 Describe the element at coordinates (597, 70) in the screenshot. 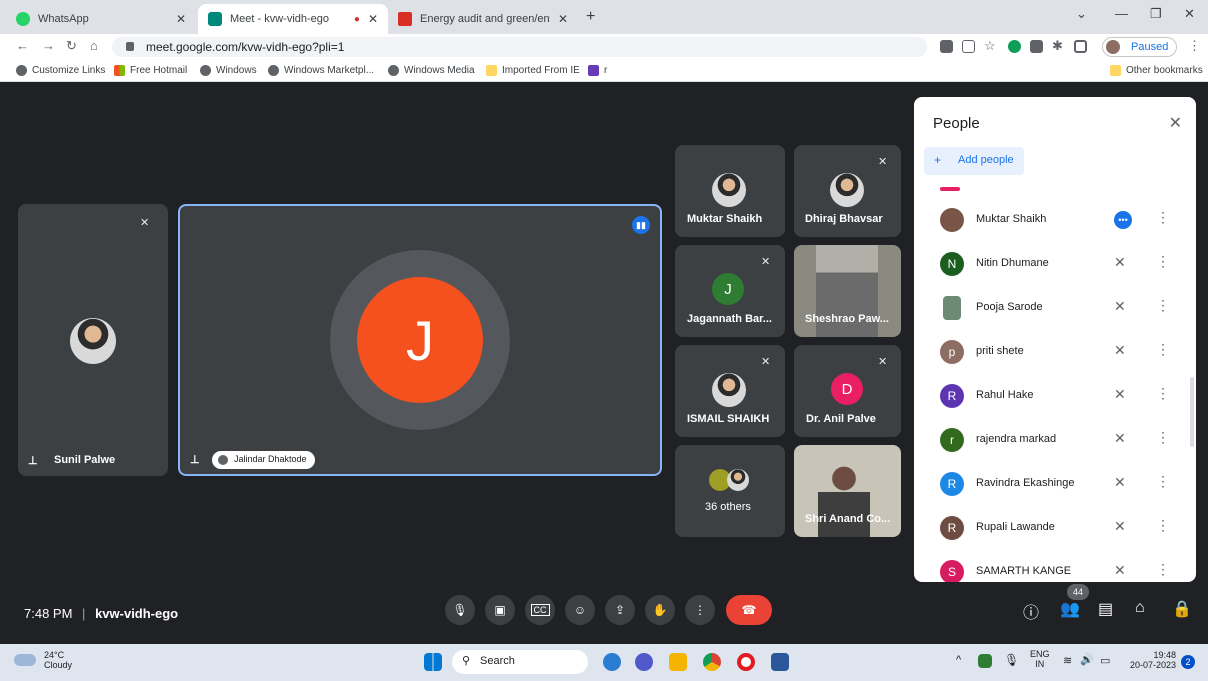

I see `bookmark-item: r` at that location.